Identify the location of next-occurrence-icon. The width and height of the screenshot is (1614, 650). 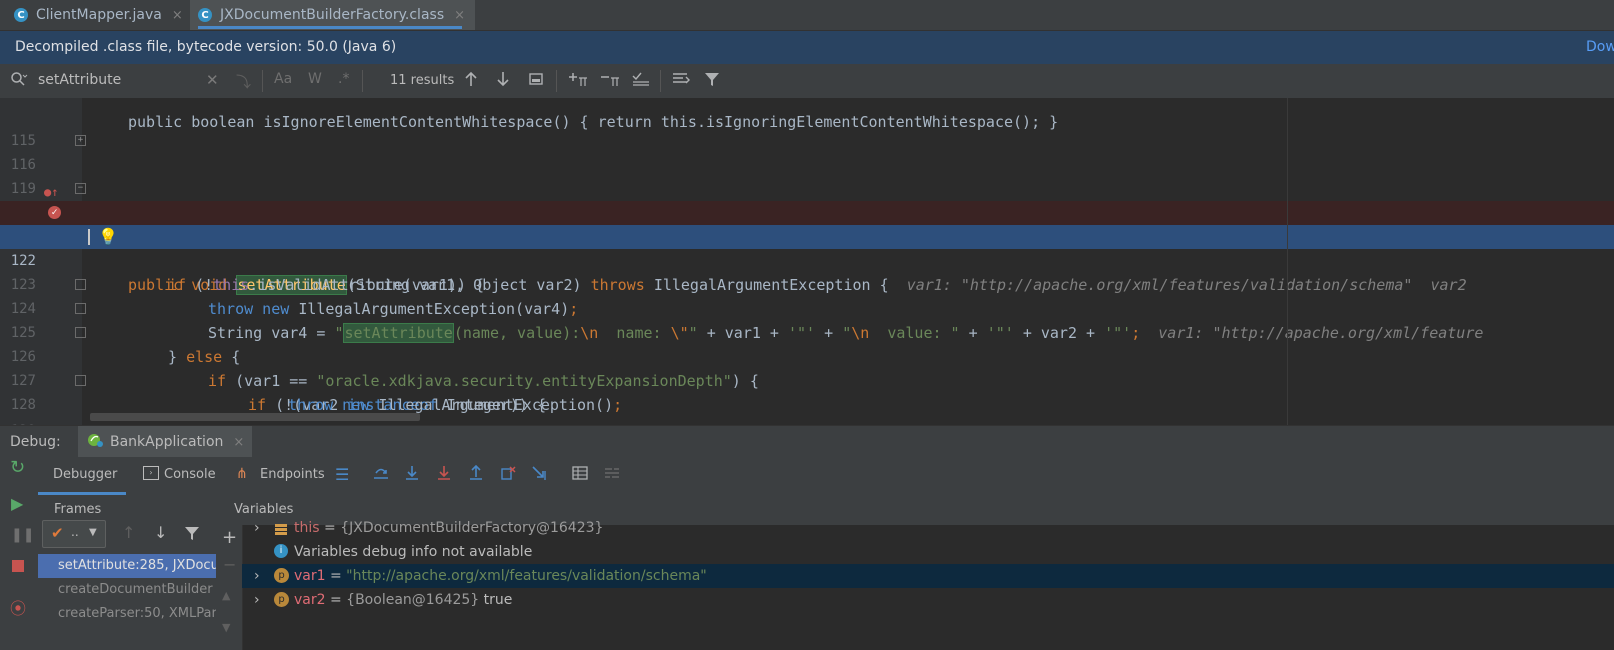
(503, 81).